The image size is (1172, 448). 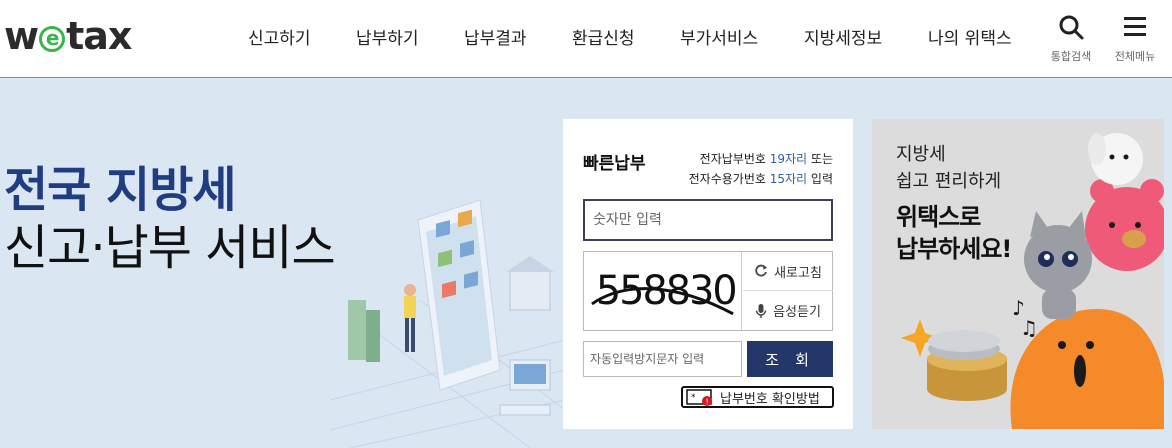 What do you see at coordinates (699, 398) in the screenshot?
I see `info-card-icon: * !` at bounding box center [699, 398].